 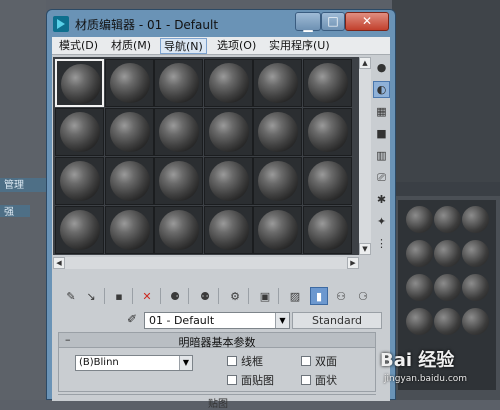 I want to click on put-to-library-icon: ⚙, so click(x=235, y=296).